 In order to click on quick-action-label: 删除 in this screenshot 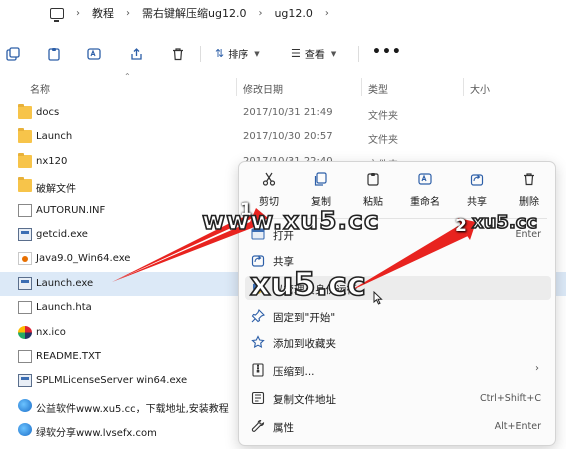, I will do `click(529, 202)`.